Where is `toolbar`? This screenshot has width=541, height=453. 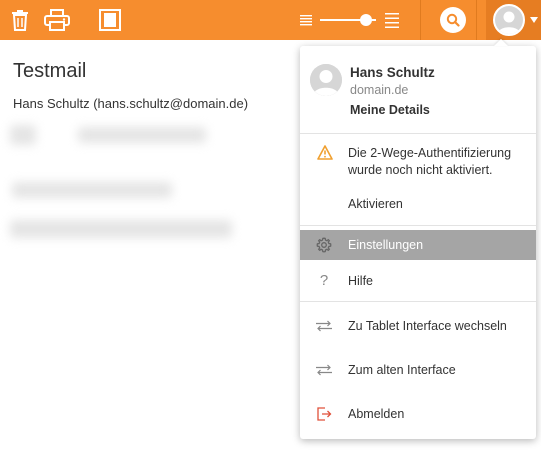 toolbar is located at coordinates (270, 20).